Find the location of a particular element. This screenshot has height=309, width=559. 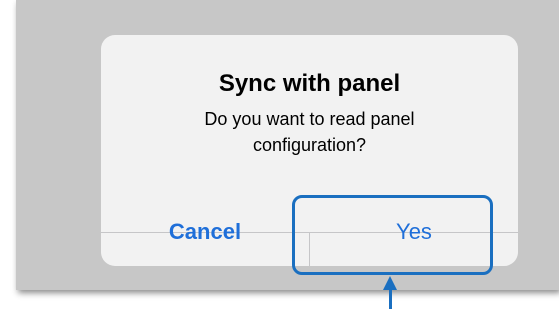

alert-message: Do you want to read panel configuration? is located at coordinates (309, 132).